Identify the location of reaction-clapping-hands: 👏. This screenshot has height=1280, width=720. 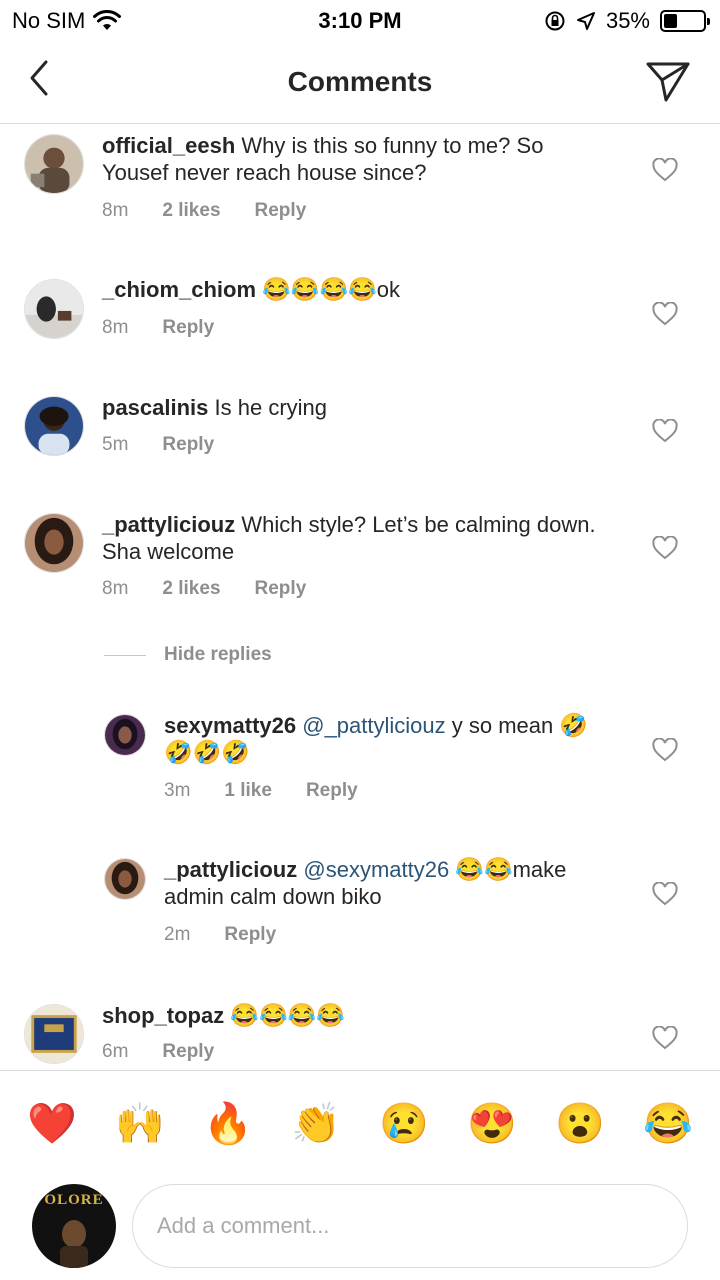
(316, 1123).